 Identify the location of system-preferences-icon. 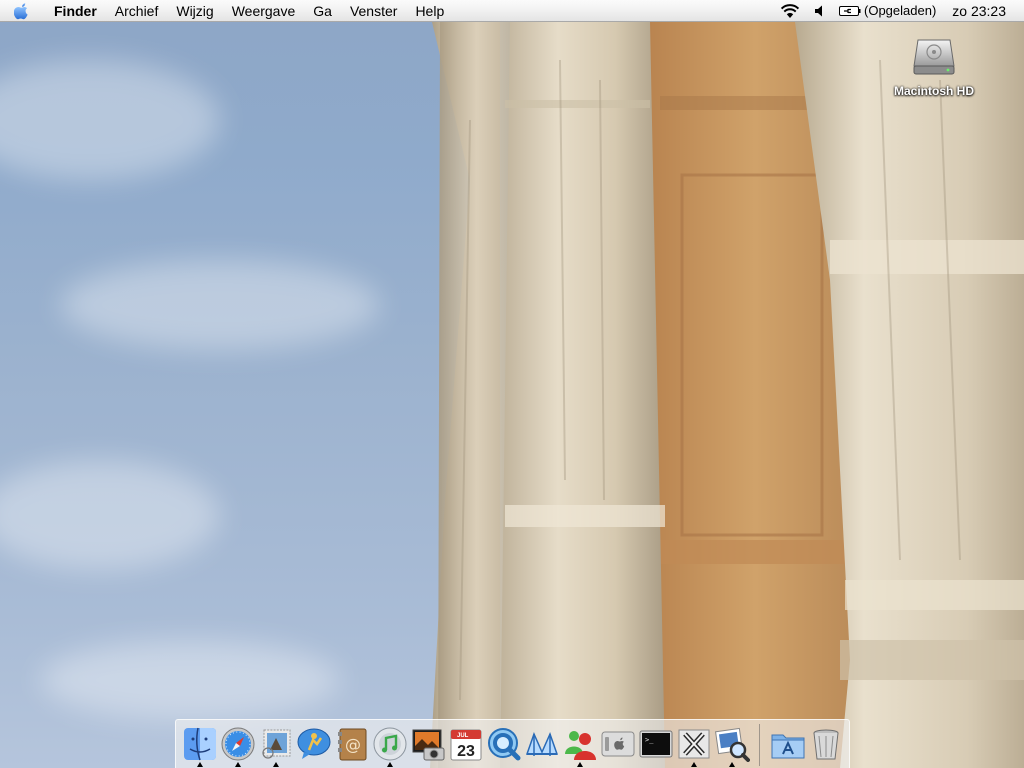
(618, 744).